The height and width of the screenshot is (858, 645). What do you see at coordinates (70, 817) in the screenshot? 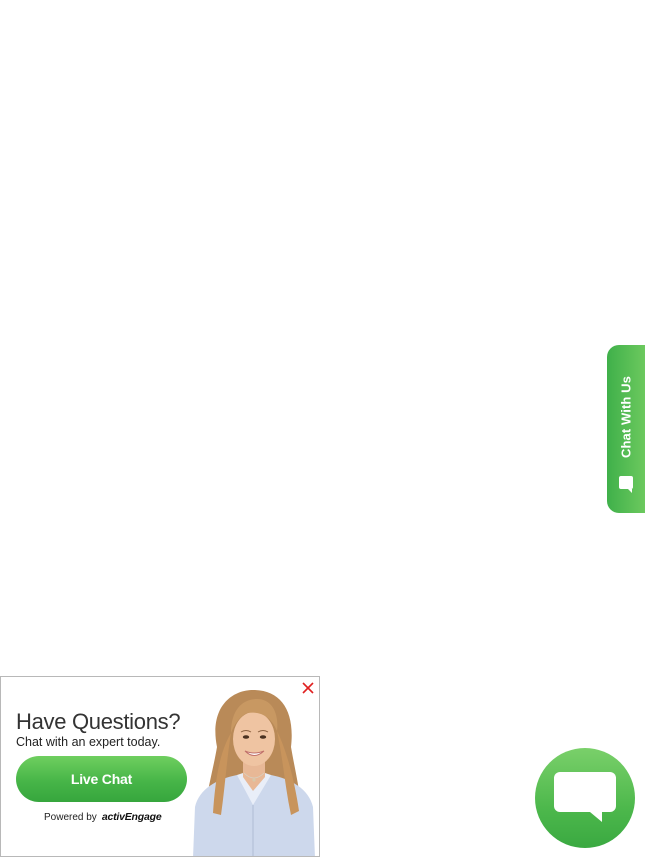
I see `powered-by-label: Powered by` at bounding box center [70, 817].